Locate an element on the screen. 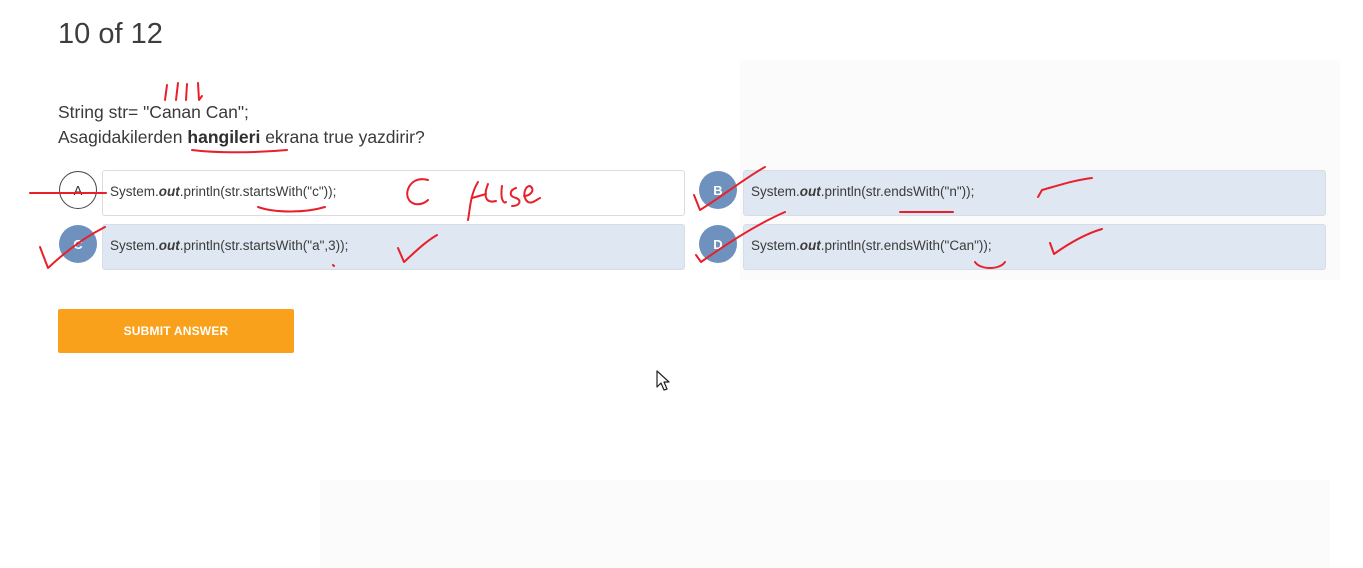 The image size is (1363, 568). option-d-letter: D is located at coordinates (718, 244).